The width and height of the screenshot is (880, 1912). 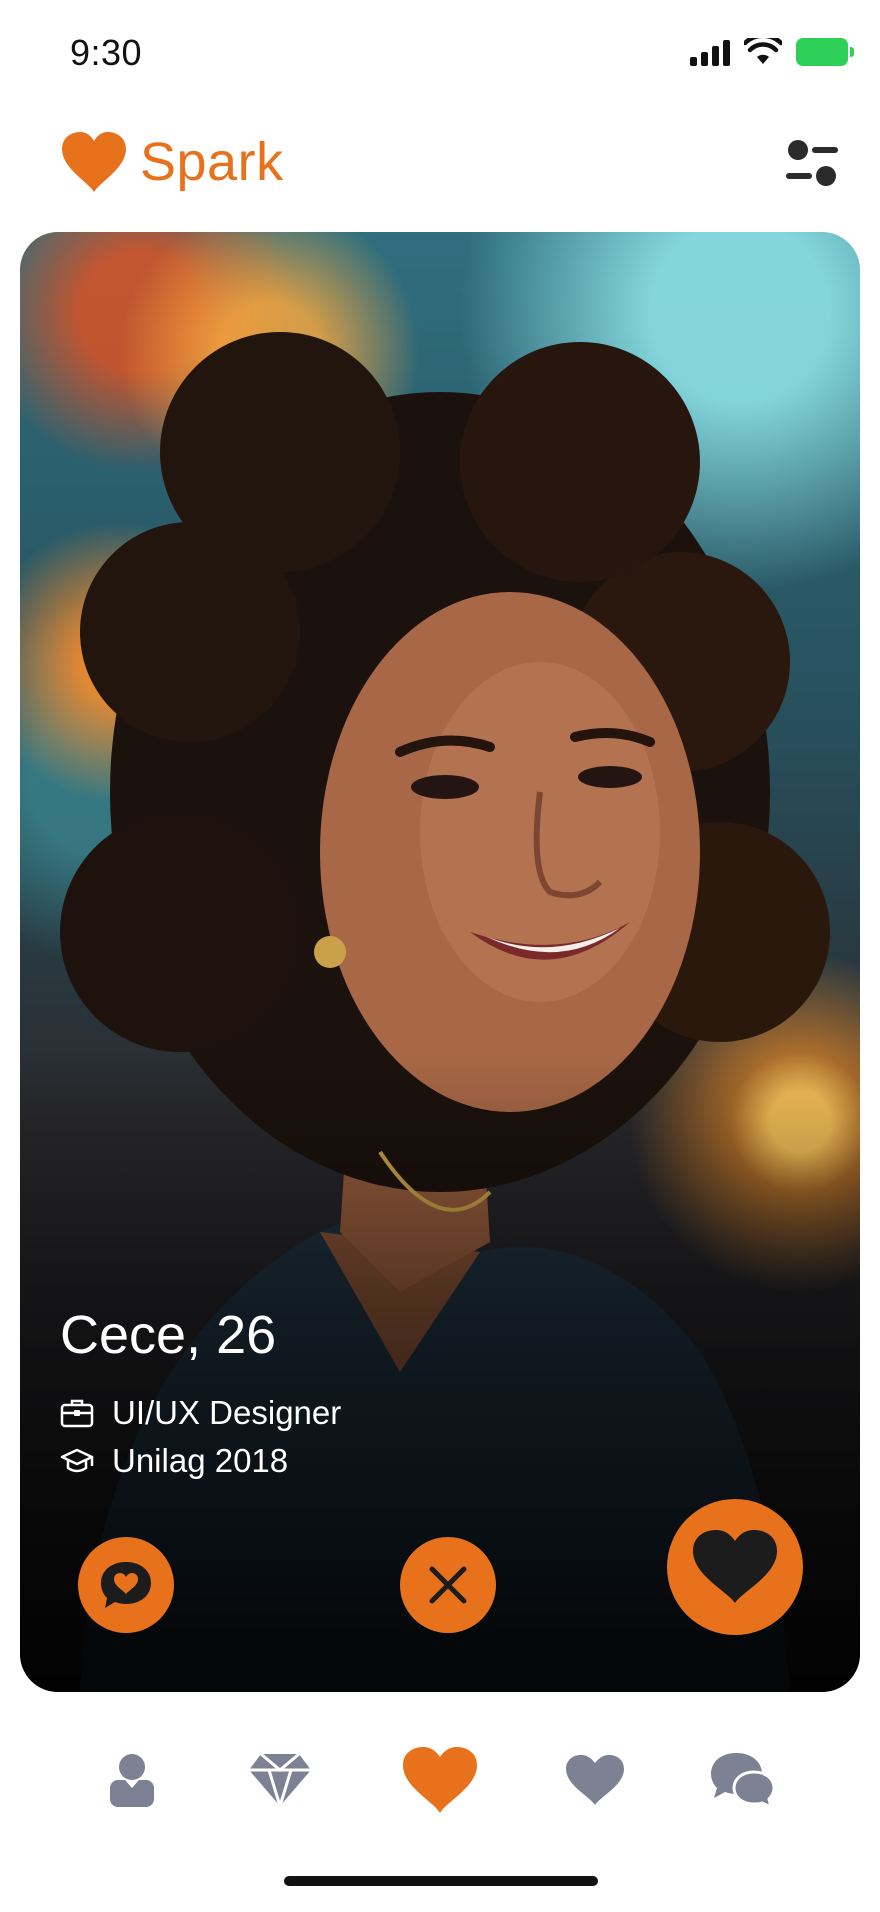 I want to click on nav-likes, so click(x=595, y=1780).